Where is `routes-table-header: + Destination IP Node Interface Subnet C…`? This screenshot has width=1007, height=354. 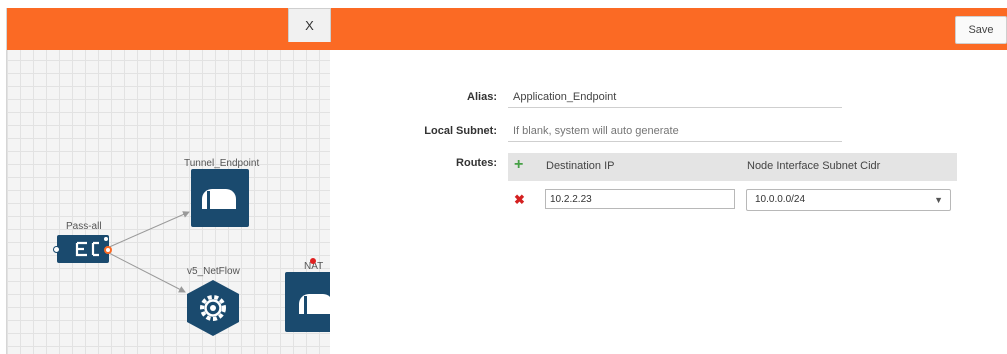 routes-table-header: + Destination IP Node Interface Subnet C… is located at coordinates (732, 167).